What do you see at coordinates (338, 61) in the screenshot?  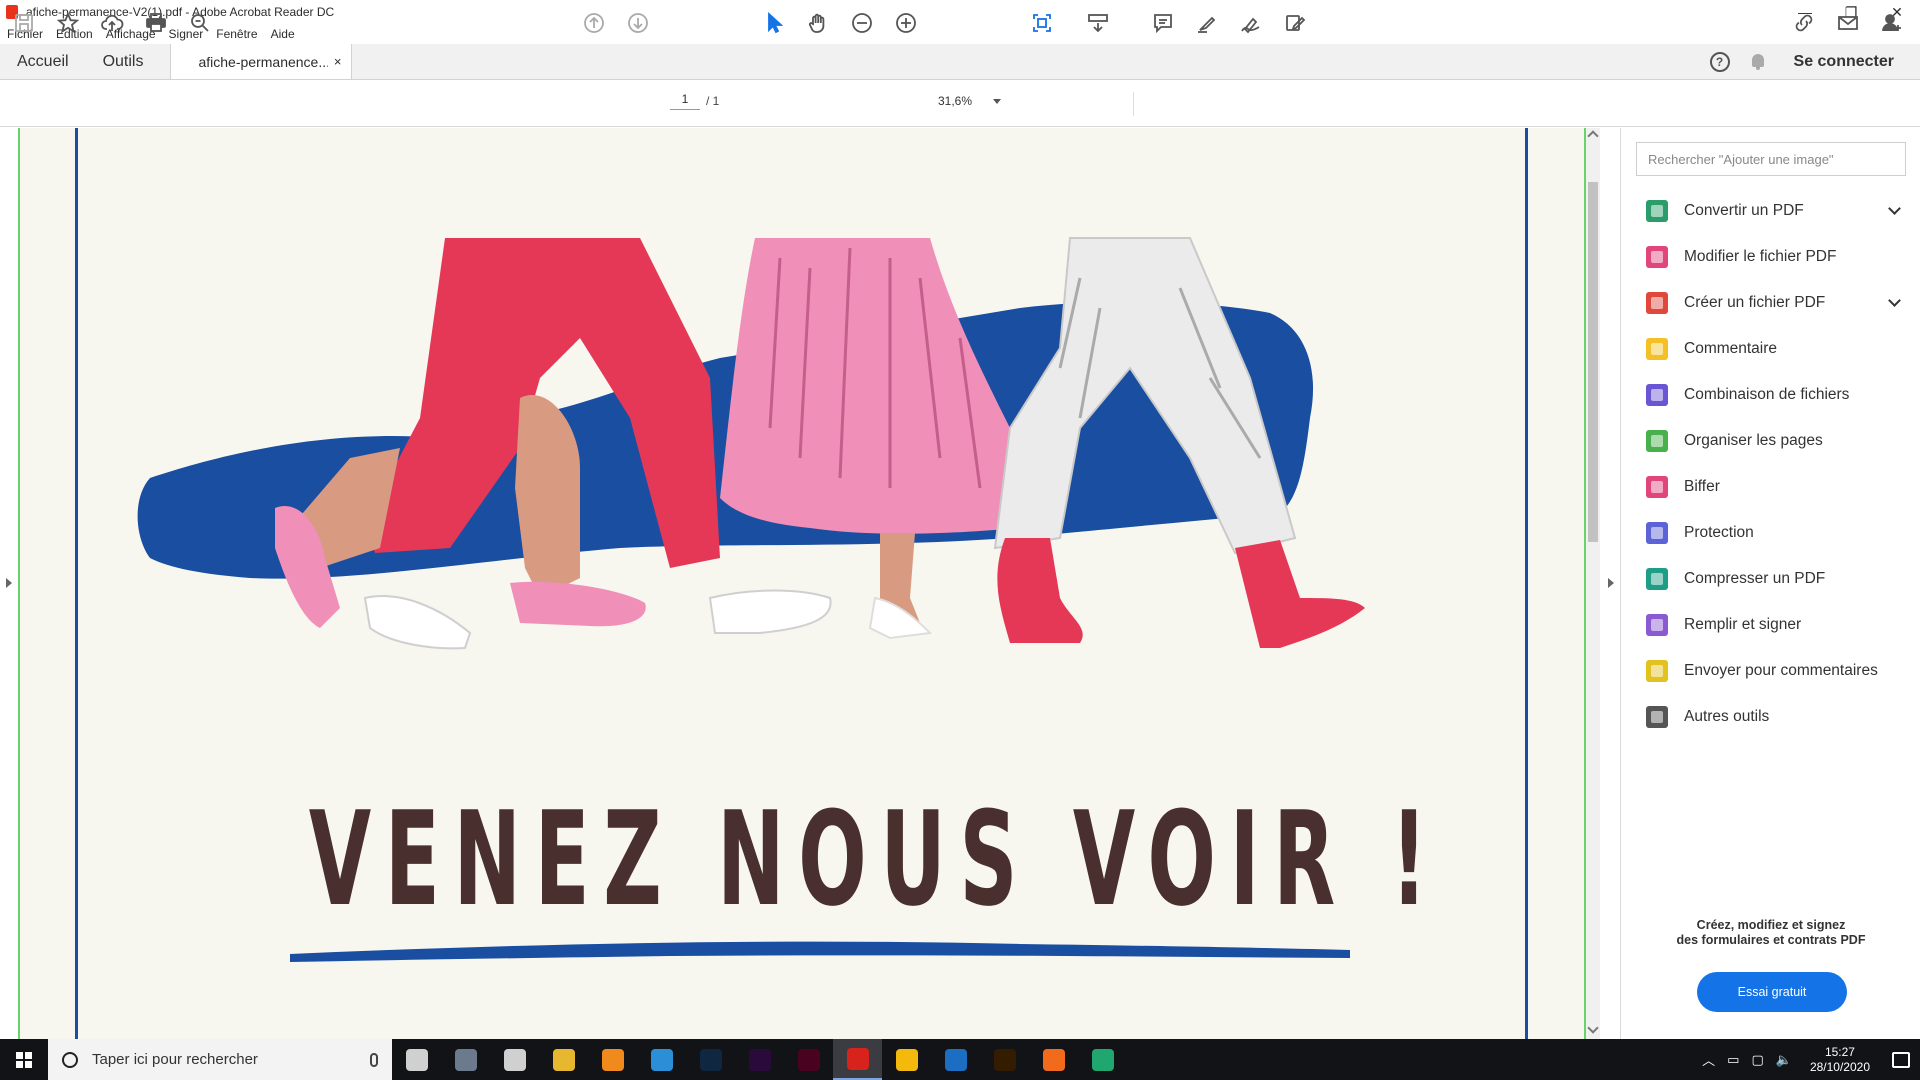 I see `close-tab-icon: ×` at bounding box center [338, 61].